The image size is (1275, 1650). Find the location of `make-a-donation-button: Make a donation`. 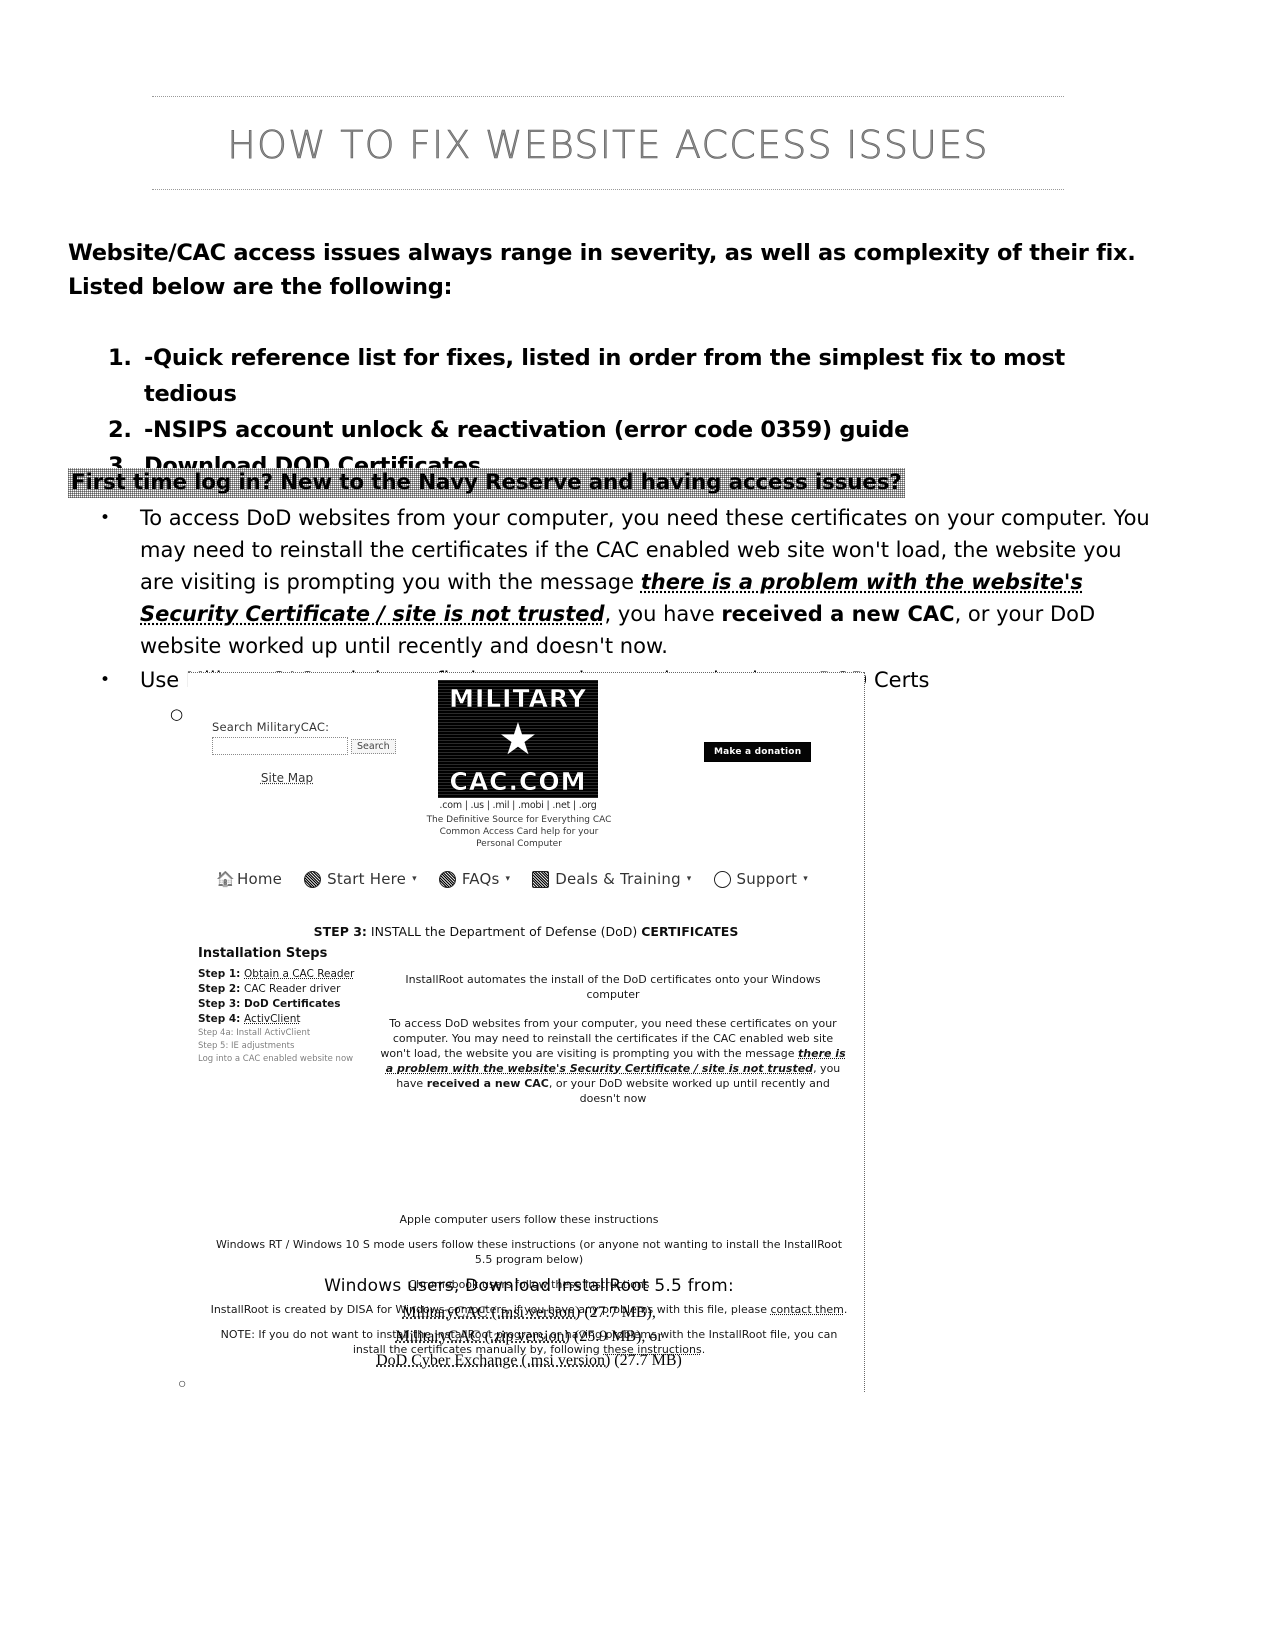

make-a-donation-button: Make a donation is located at coordinates (758, 752).